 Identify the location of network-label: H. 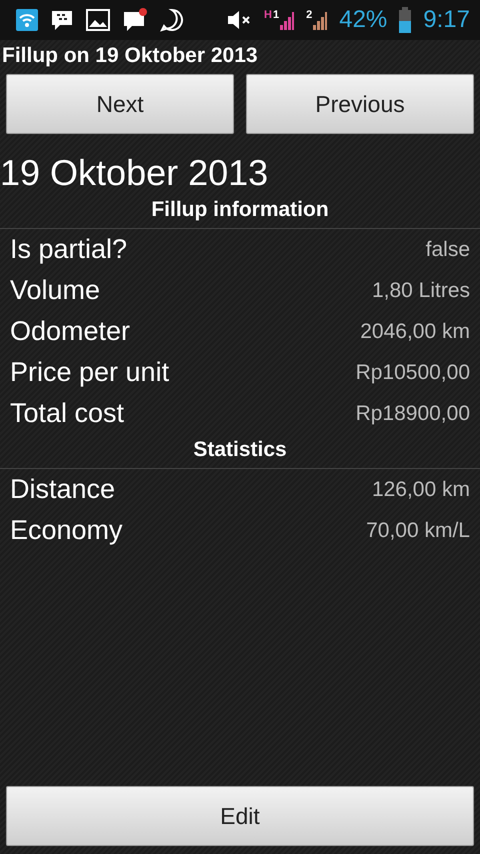
(268, 15).